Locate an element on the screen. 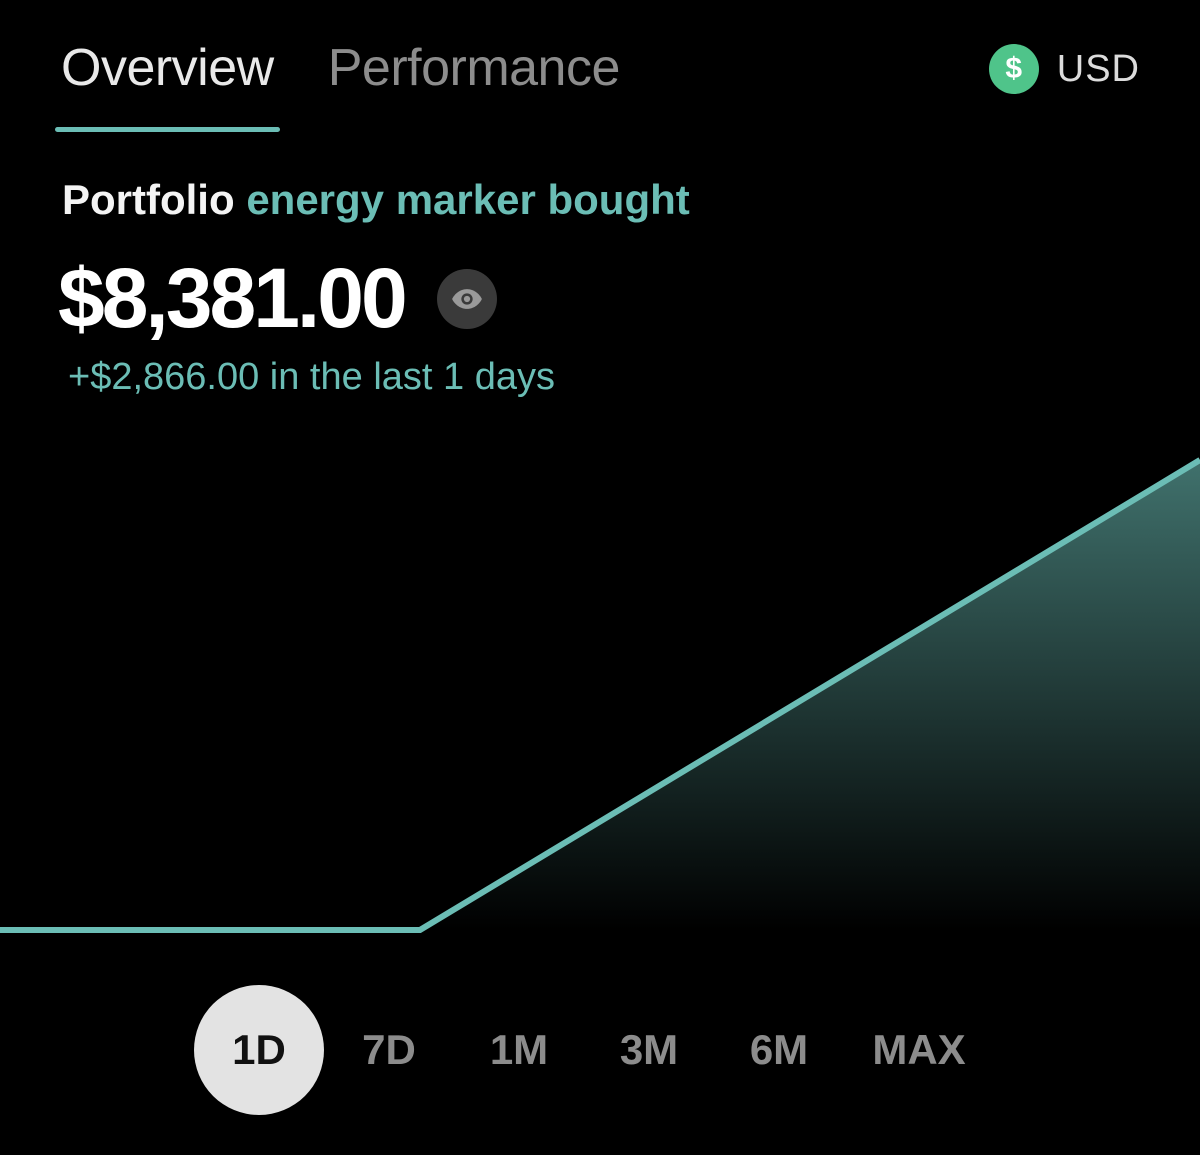  toggle-visibility-button is located at coordinates (466, 298).